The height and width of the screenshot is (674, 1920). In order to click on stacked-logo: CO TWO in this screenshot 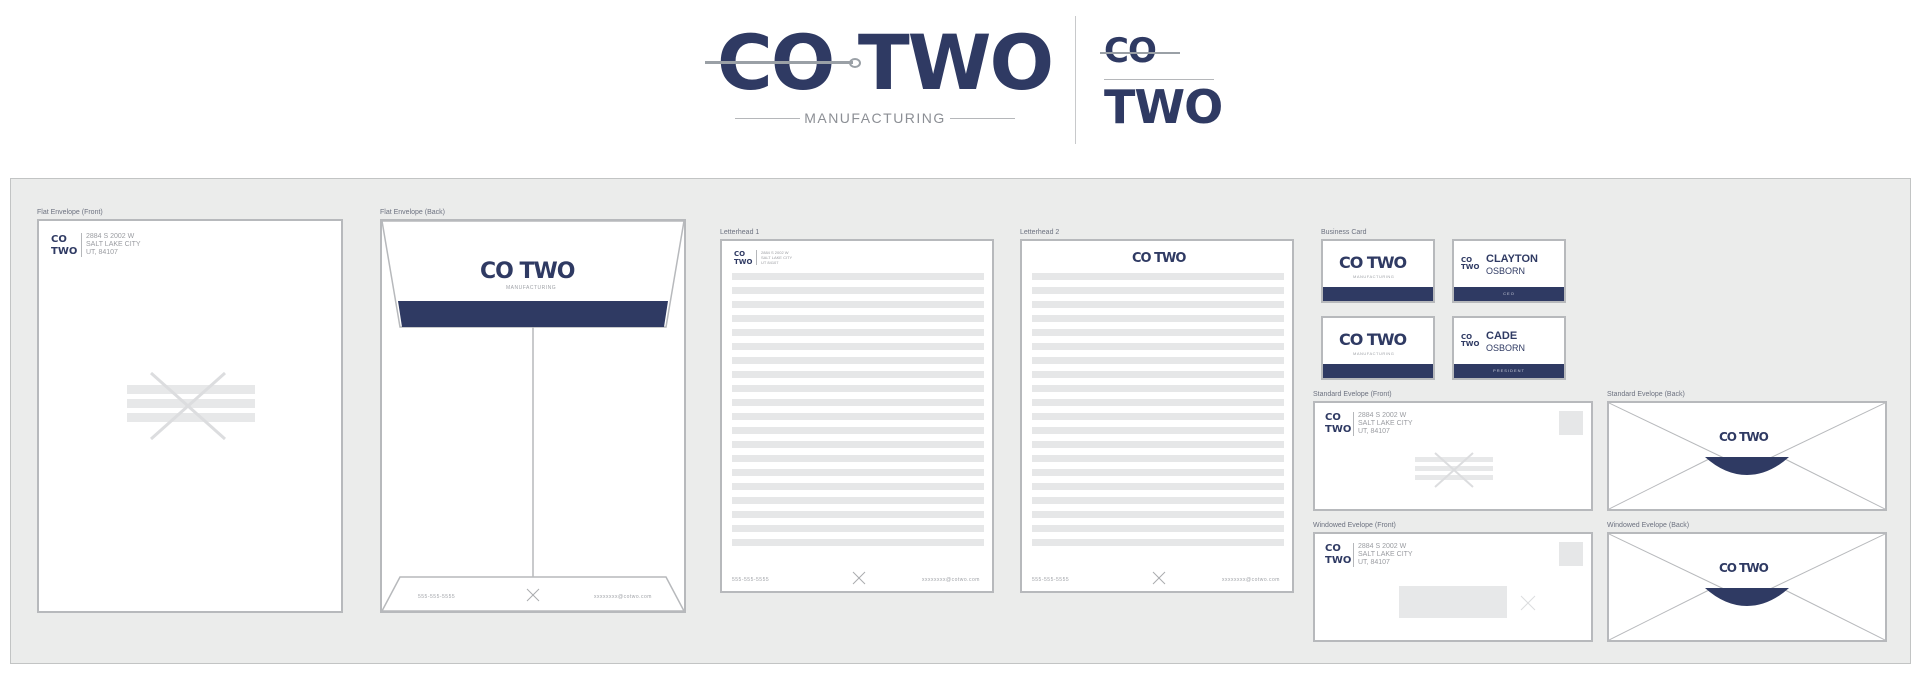, I will do `click(1161, 82)`.